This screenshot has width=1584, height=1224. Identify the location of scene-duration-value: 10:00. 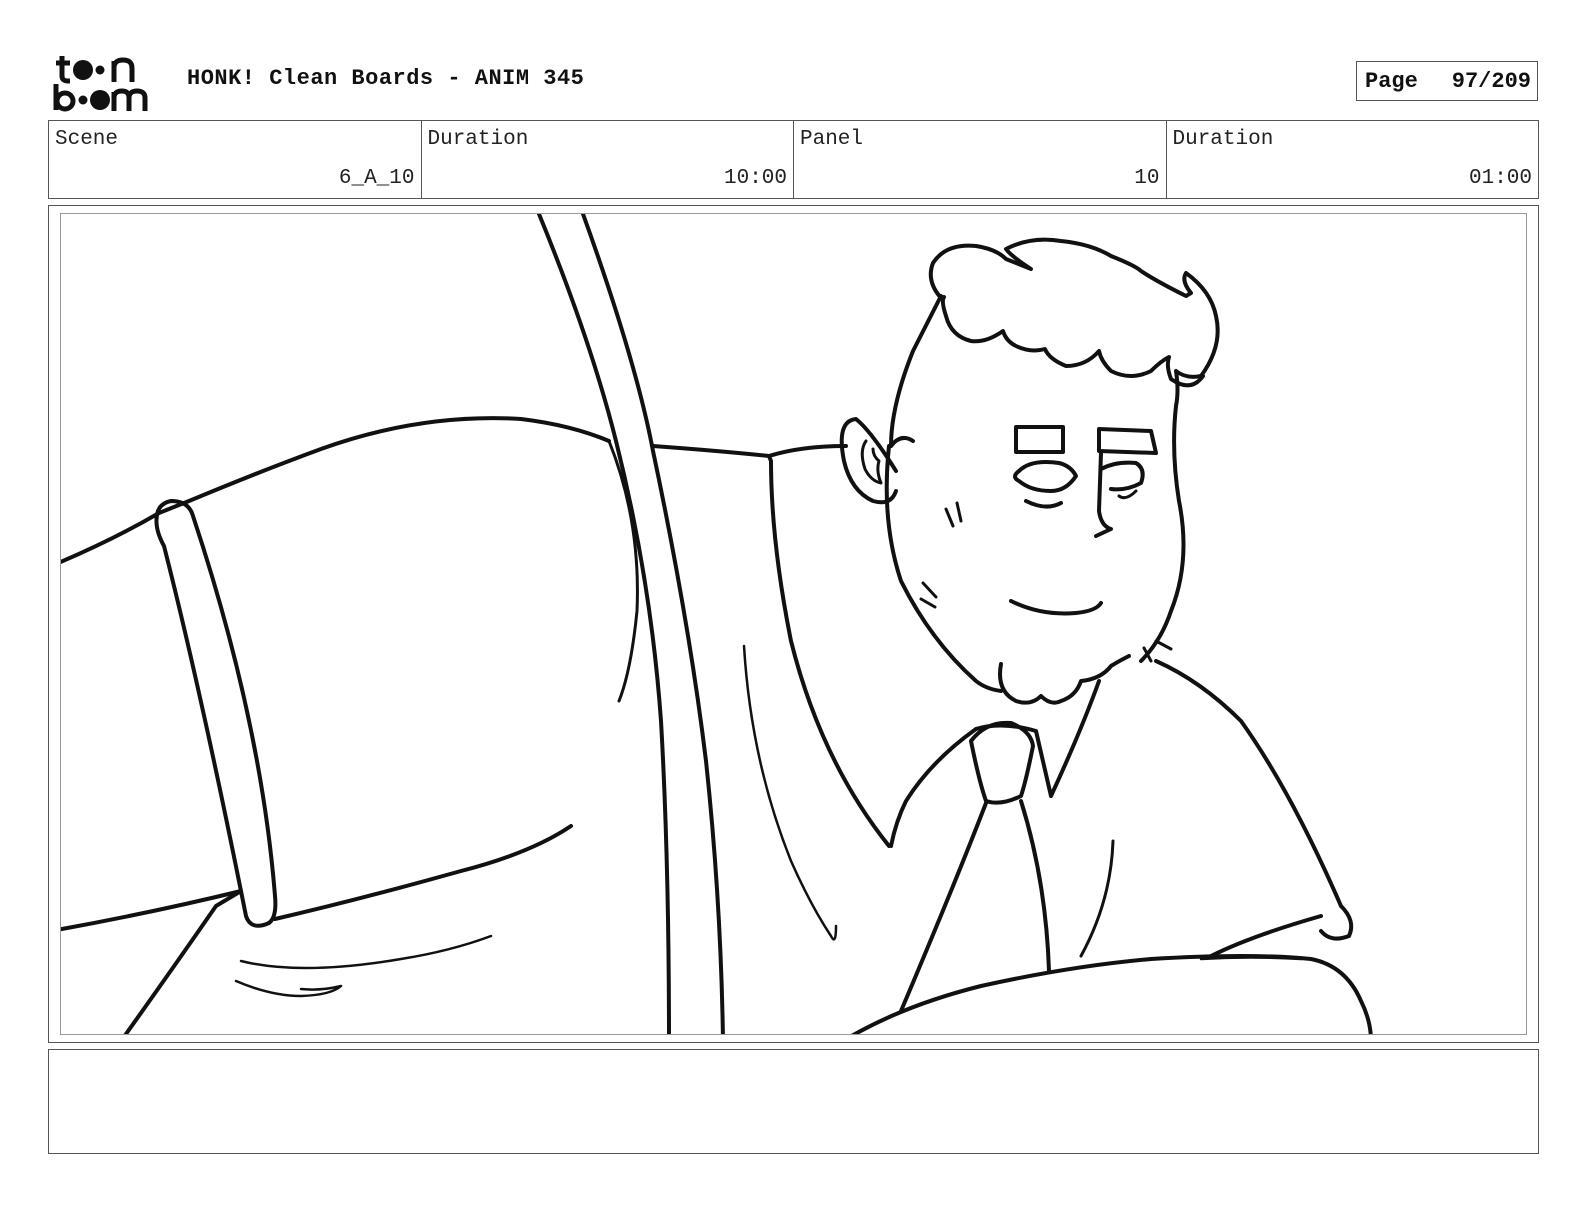
(755, 178).